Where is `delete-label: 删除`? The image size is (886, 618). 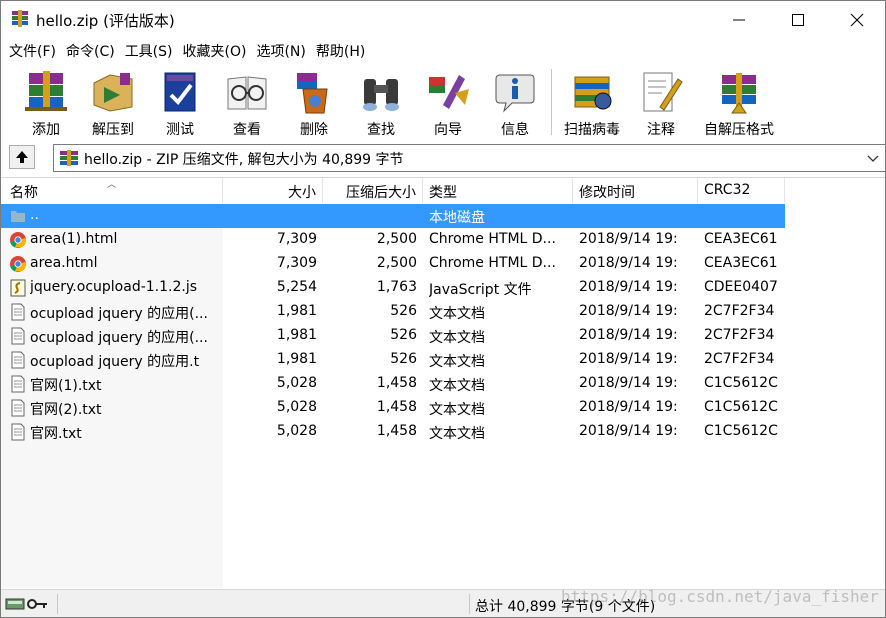 delete-label: 删除 is located at coordinates (314, 130).